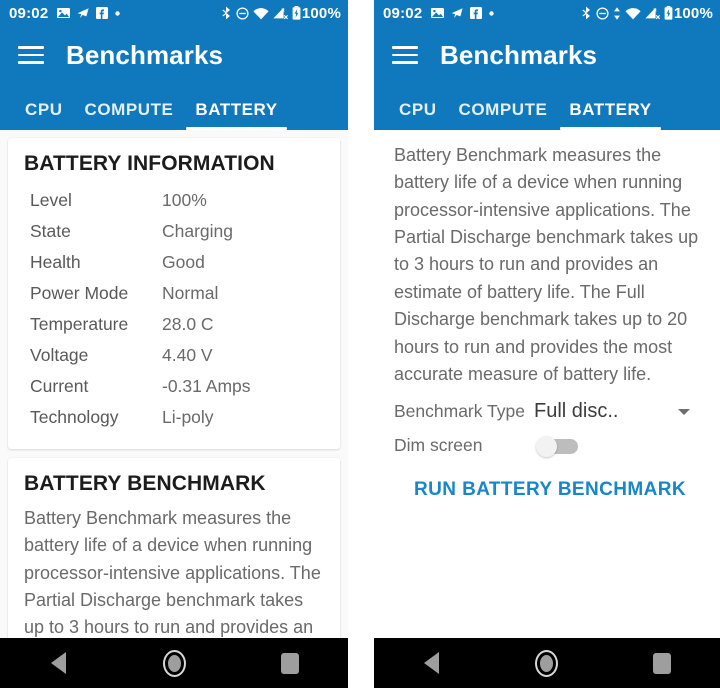 This screenshot has height=688, width=720. I want to click on info-value: Charging, so click(198, 231).